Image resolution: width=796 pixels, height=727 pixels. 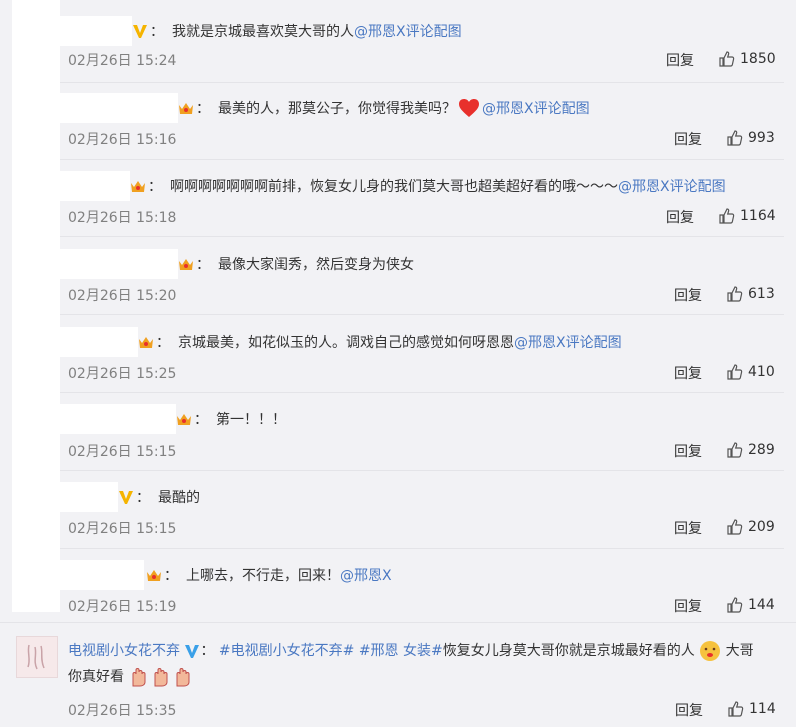 I want to click on like-button: 144, so click(x=750, y=605).